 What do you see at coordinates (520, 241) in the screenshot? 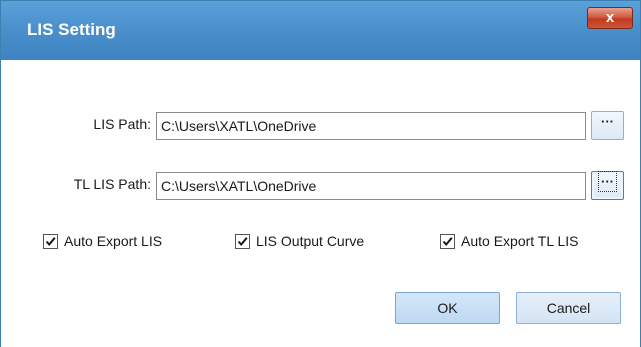
I see `auto-export-tl-lis-label: Auto Export TL LIS` at bounding box center [520, 241].